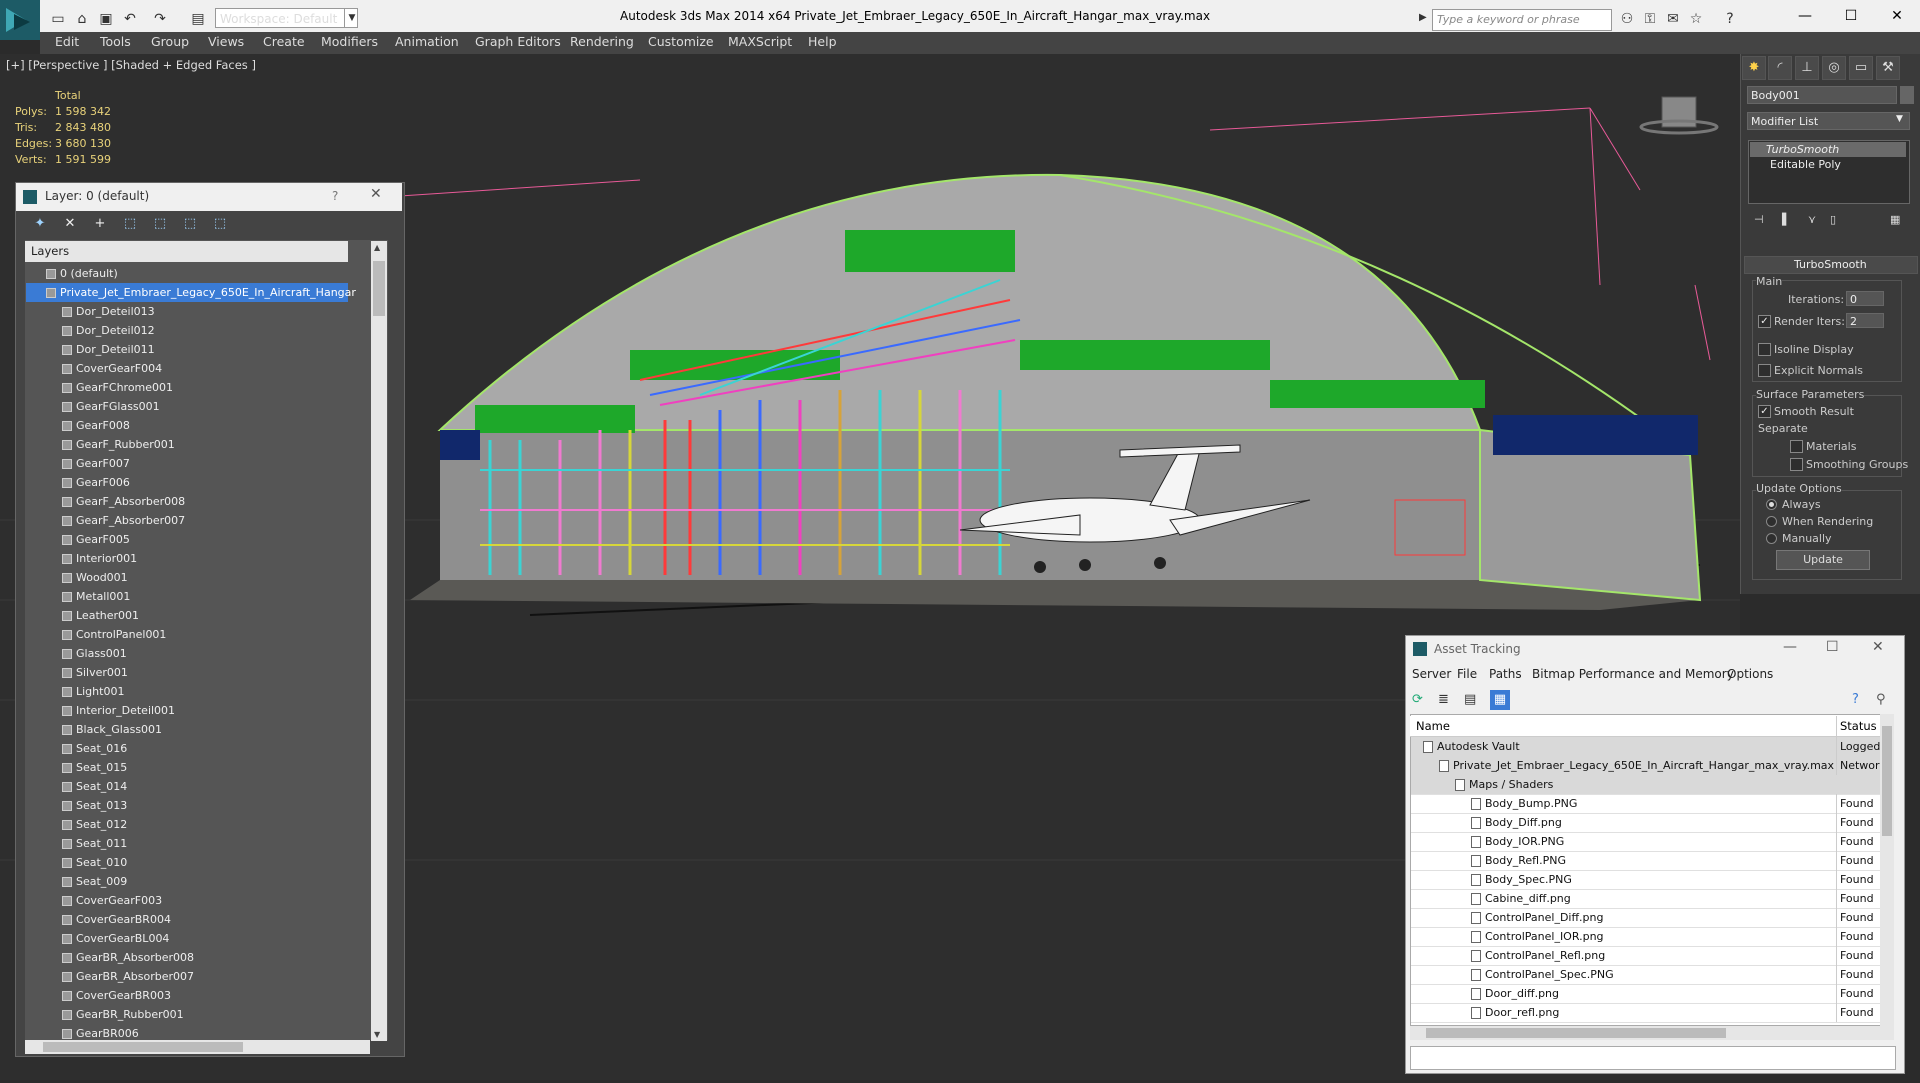 This screenshot has width=1920, height=1083. What do you see at coordinates (1754, 68) in the screenshot?
I see `create-tab-icon: ✸` at bounding box center [1754, 68].